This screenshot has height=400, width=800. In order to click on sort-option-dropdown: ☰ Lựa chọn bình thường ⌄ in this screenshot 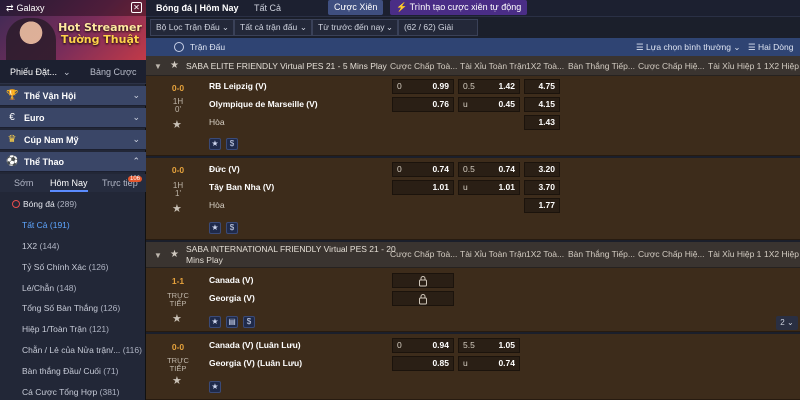, I will do `click(688, 47)`.